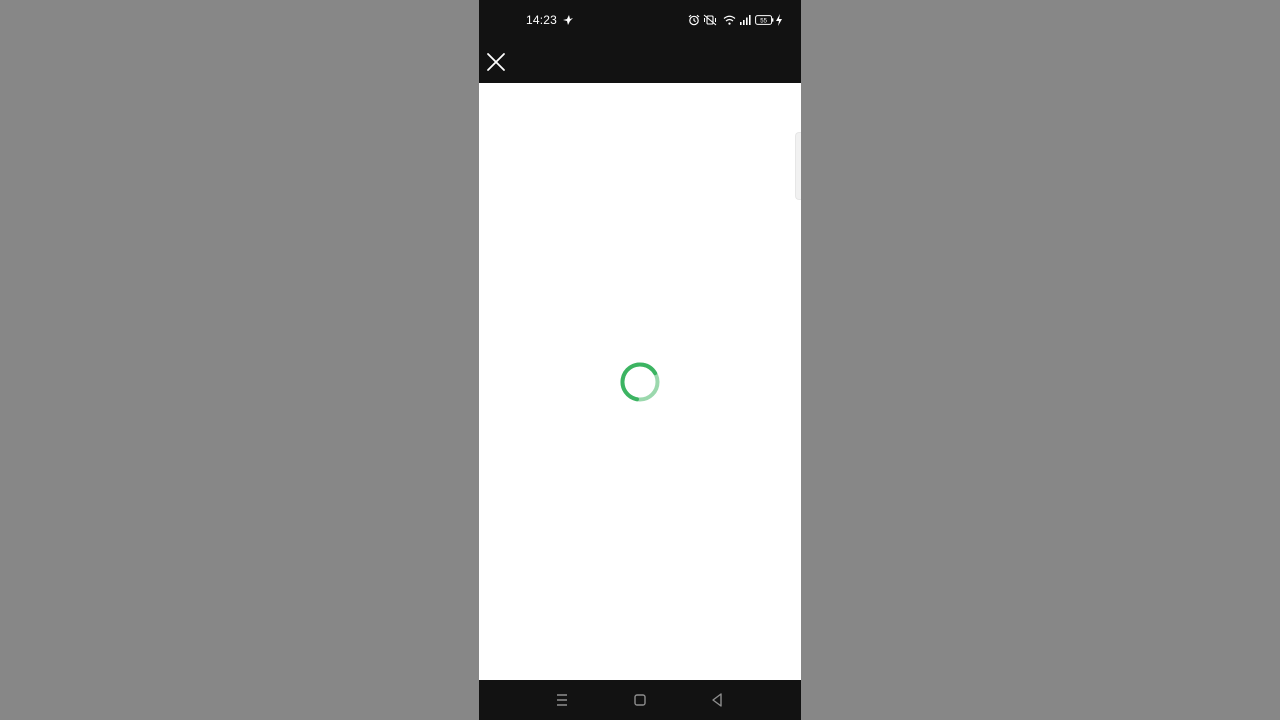 This screenshot has width=1280, height=720. What do you see at coordinates (640, 20) in the screenshot?
I see `status-bar: 14:23 55` at bounding box center [640, 20].